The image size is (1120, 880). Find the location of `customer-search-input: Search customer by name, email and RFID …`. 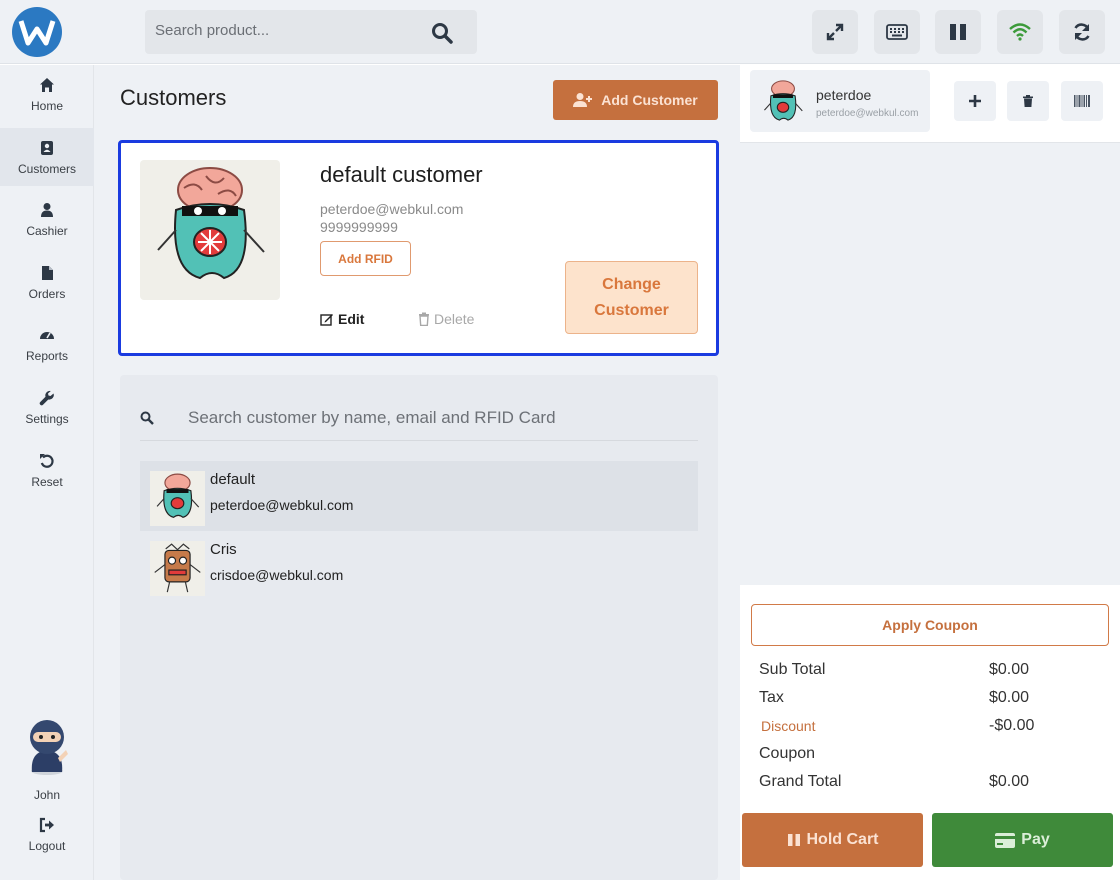

customer-search-input: Search customer by name, email and RFID … is located at coordinates (419, 418).